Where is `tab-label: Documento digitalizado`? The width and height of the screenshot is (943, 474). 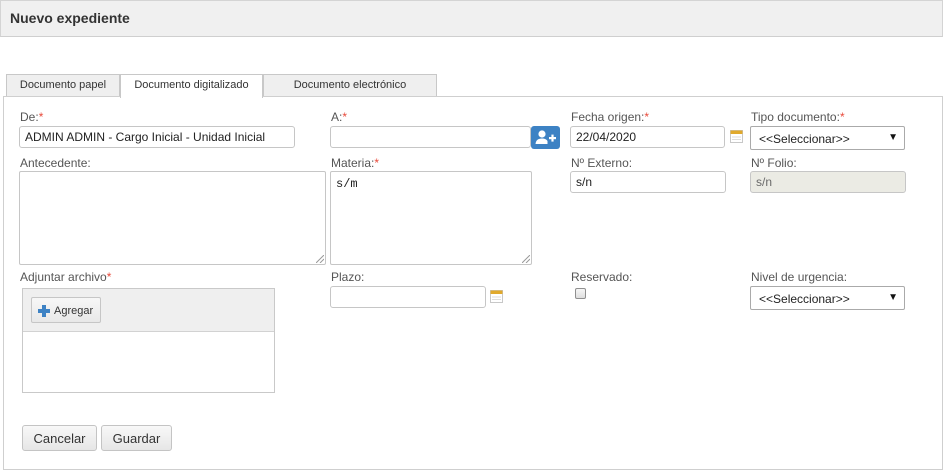
tab-label: Documento digitalizado is located at coordinates (191, 85).